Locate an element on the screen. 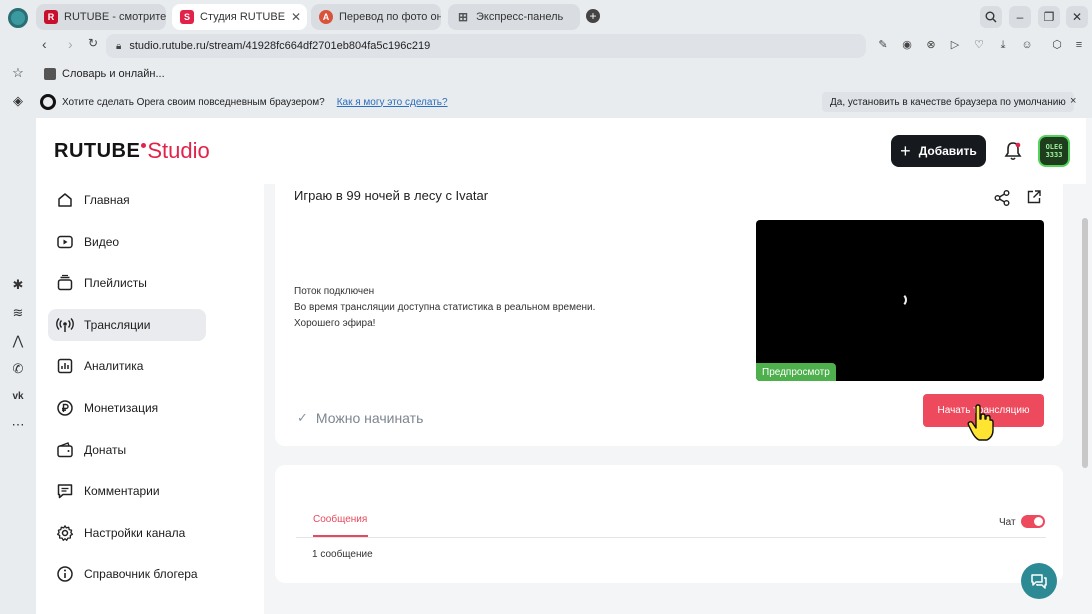 This screenshot has width=1092, height=614. nav-item-analytics: Аналитика is located at coordinates (127, 366).